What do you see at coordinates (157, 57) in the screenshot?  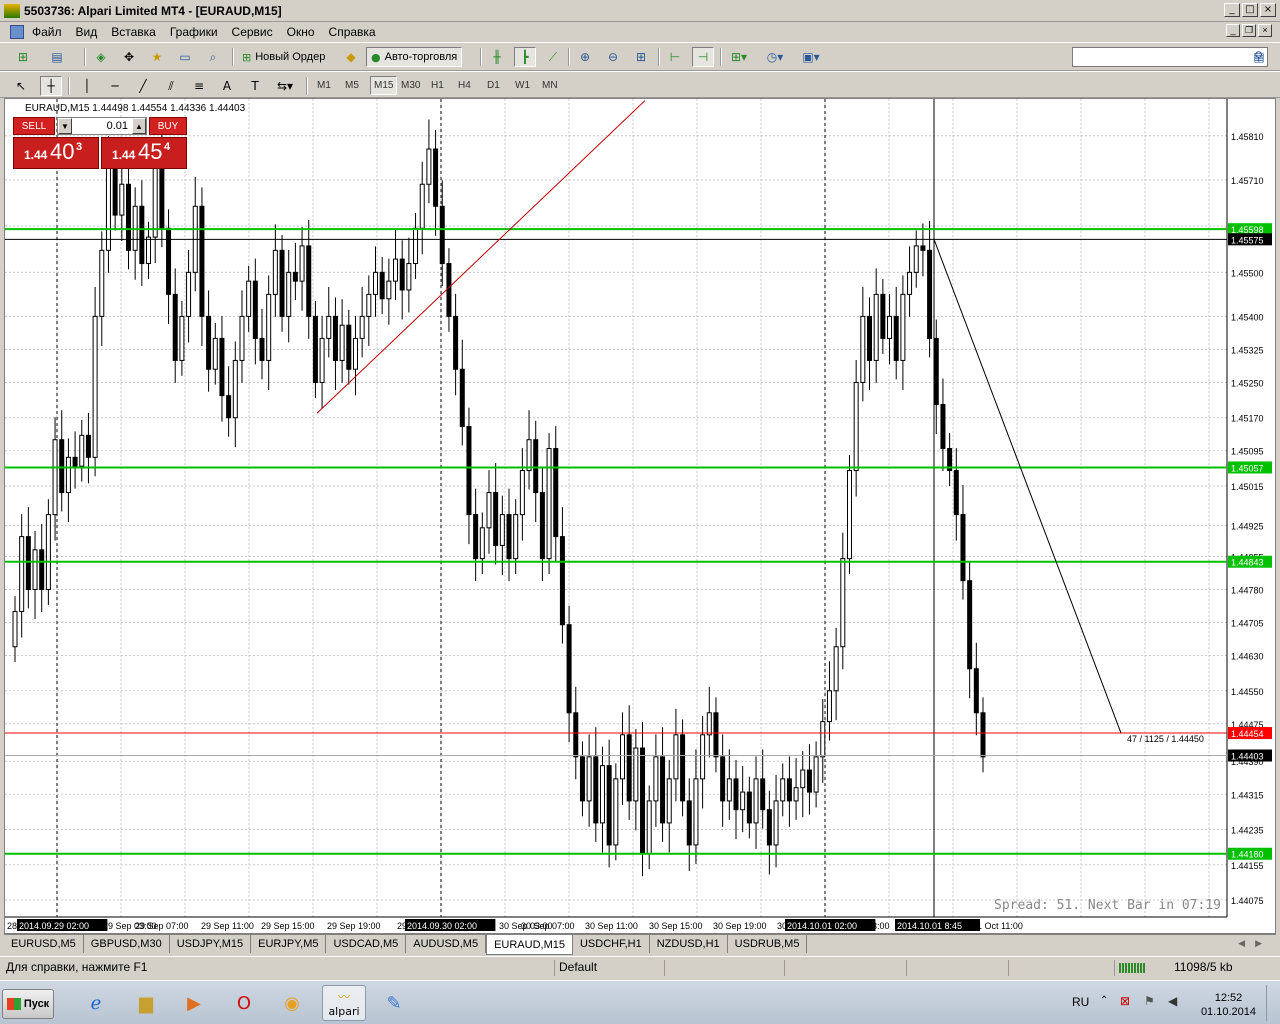 I see `navigator-icon: ★` at bounding box center [157, 57].